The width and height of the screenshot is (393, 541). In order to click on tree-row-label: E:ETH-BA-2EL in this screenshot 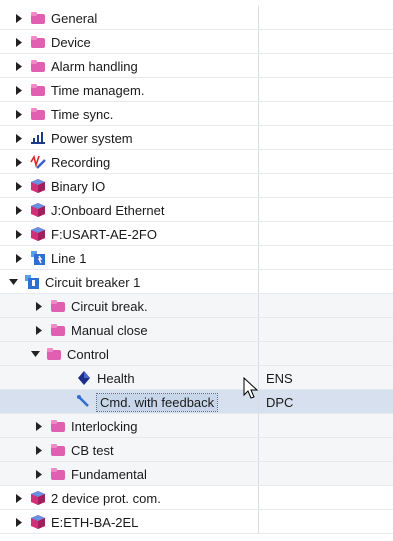, I will do `click(95, 522)`.